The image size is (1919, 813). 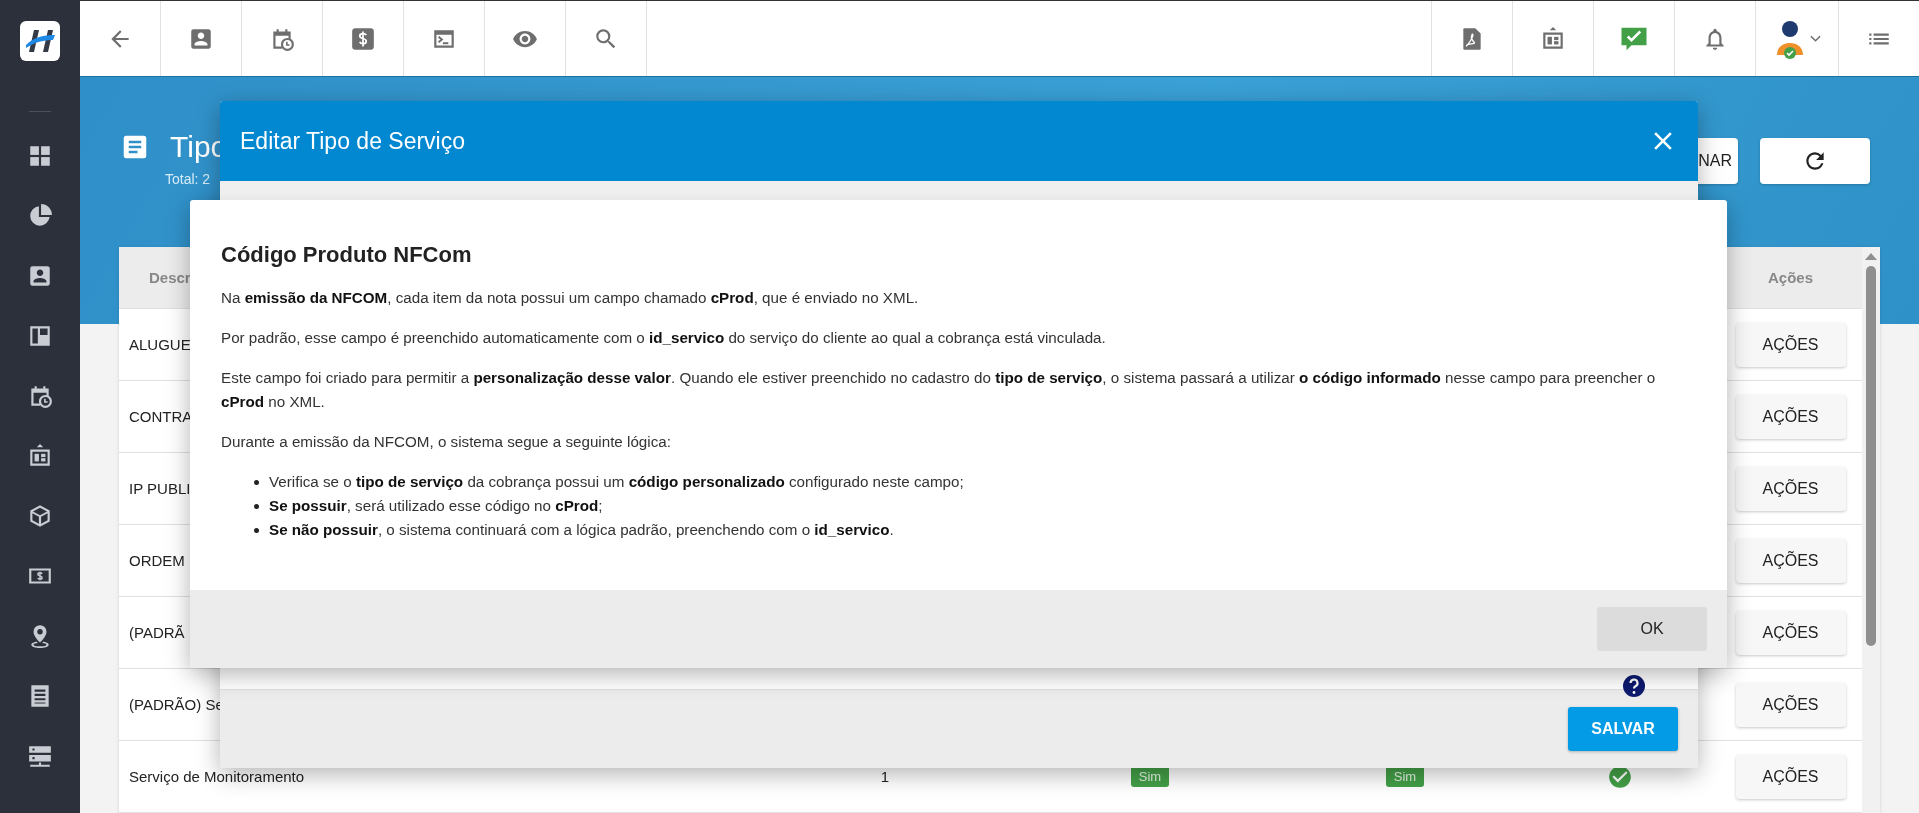 What do you see at coordinates (217, 776) in the screenshot?
I see `table-cell: Serviço de Monitoramento` at bounding box center [217, 776].